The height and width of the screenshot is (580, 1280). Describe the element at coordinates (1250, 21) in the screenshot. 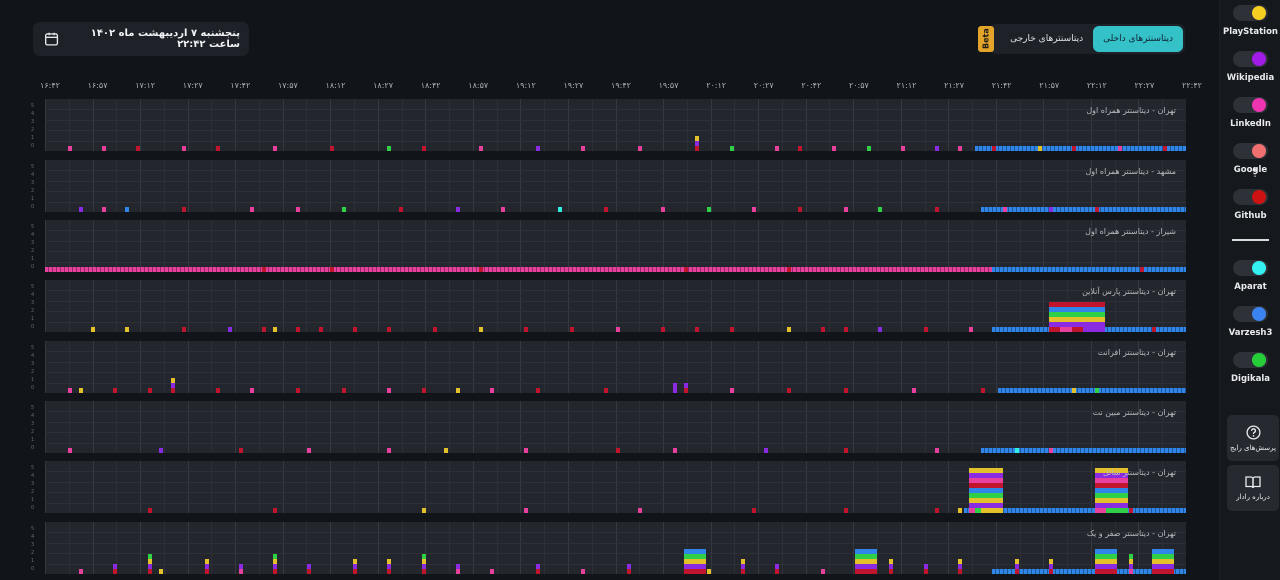

I see `service-toggle-playstation: PlayStation` at that location.